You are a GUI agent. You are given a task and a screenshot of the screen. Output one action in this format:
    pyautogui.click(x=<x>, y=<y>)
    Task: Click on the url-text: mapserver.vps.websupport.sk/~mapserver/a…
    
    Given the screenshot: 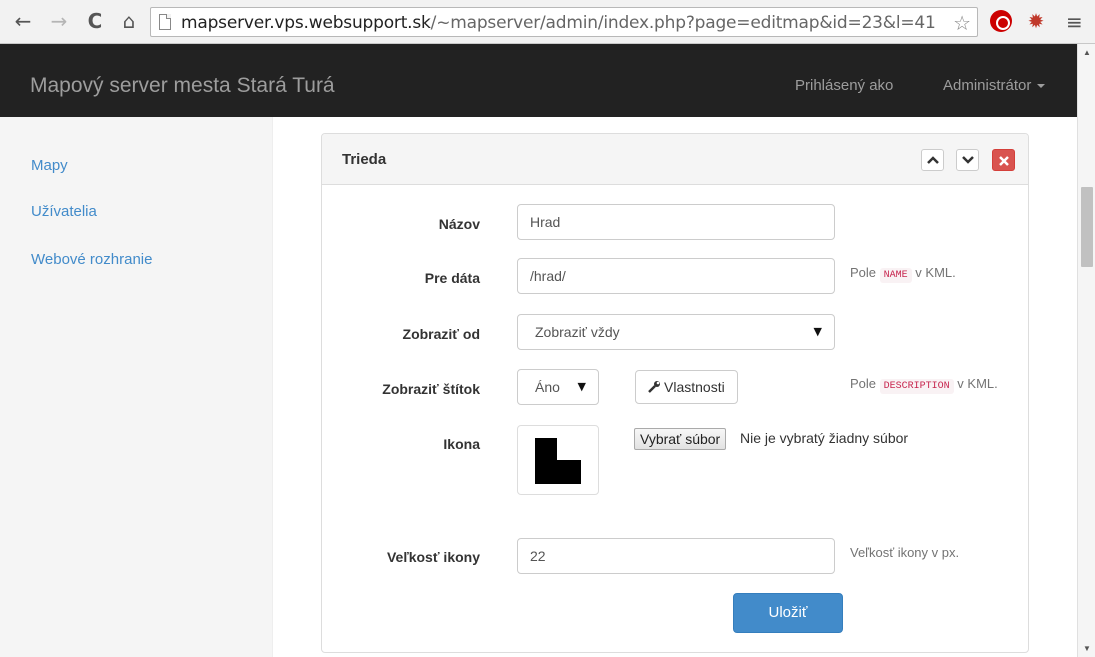 What is the action you would take?
    pyautogui.click(x=558, y=23)
    